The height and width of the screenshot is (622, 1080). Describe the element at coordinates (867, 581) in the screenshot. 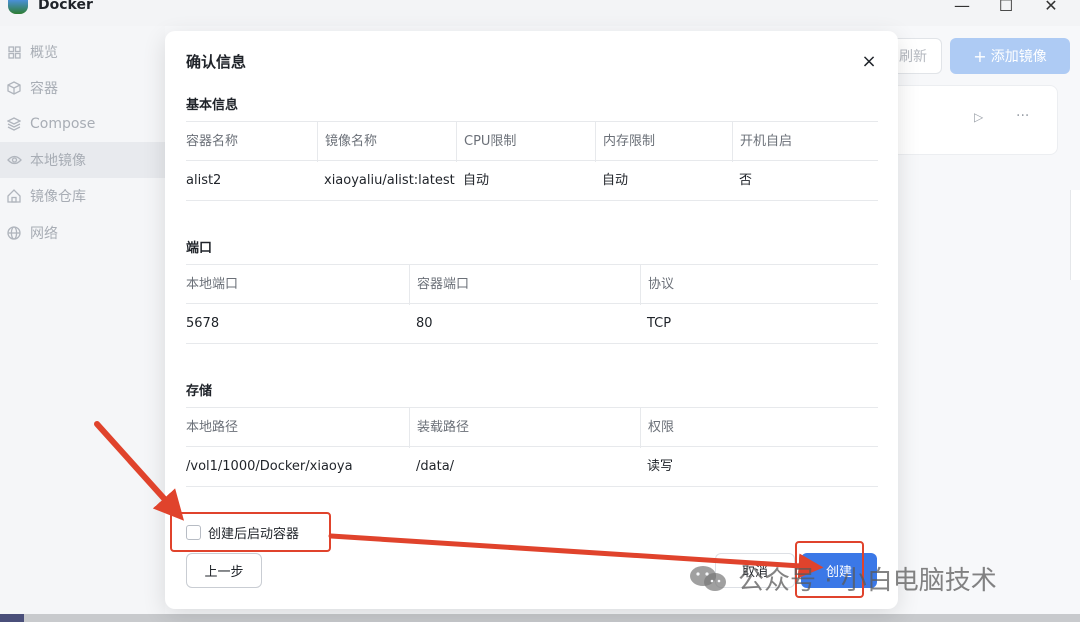

I see `watermark-text: 公众号 · 小白电脑技术` at that location.